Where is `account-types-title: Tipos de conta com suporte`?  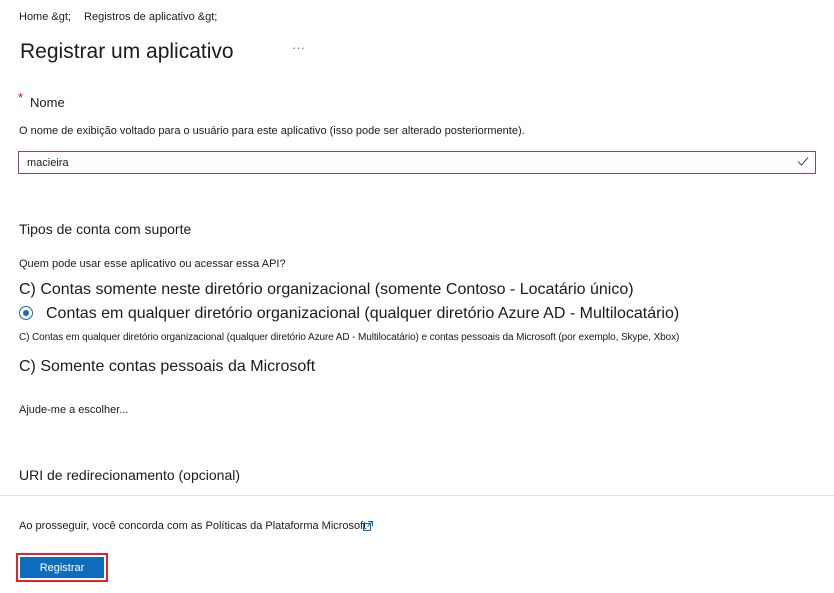 account-types-title: Tipos de conta com suporte is located at coordinates (105, 229).